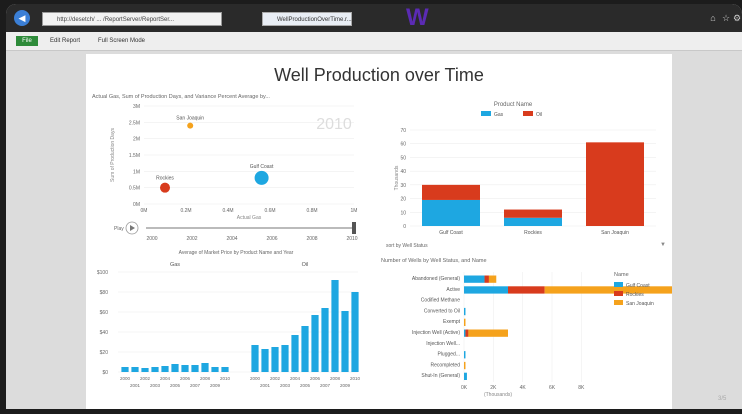 The image size is (742, 414). What do you see at coordinates (136, 172) in the screenshot?
I see `scatter-y-tick: 1M` at bounding box center [136, 172].